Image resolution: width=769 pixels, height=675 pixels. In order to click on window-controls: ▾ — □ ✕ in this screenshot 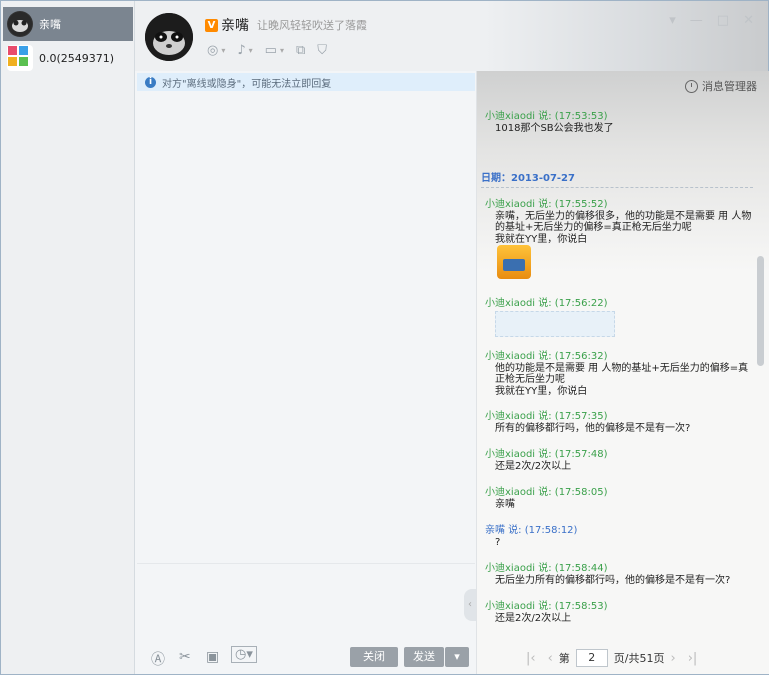, I will do `click(711, 20)`.